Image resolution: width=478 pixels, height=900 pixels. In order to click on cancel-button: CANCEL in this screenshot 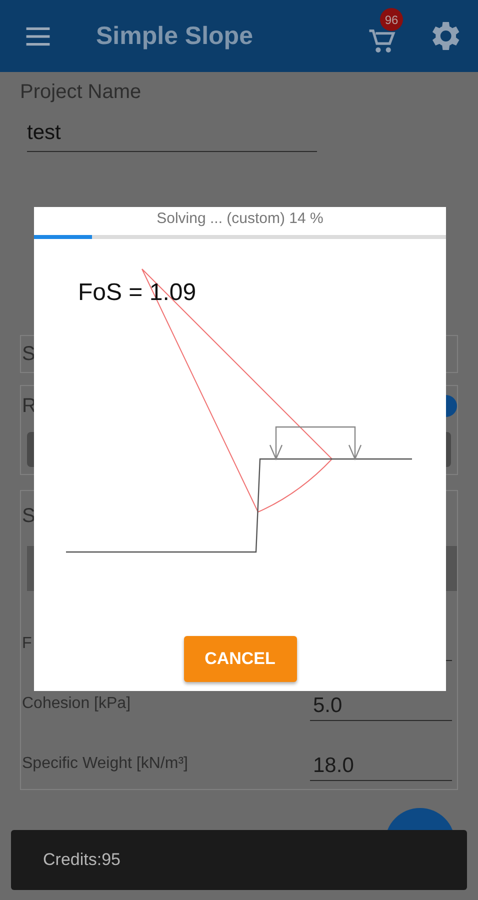, I will do `click(240, 659)`.